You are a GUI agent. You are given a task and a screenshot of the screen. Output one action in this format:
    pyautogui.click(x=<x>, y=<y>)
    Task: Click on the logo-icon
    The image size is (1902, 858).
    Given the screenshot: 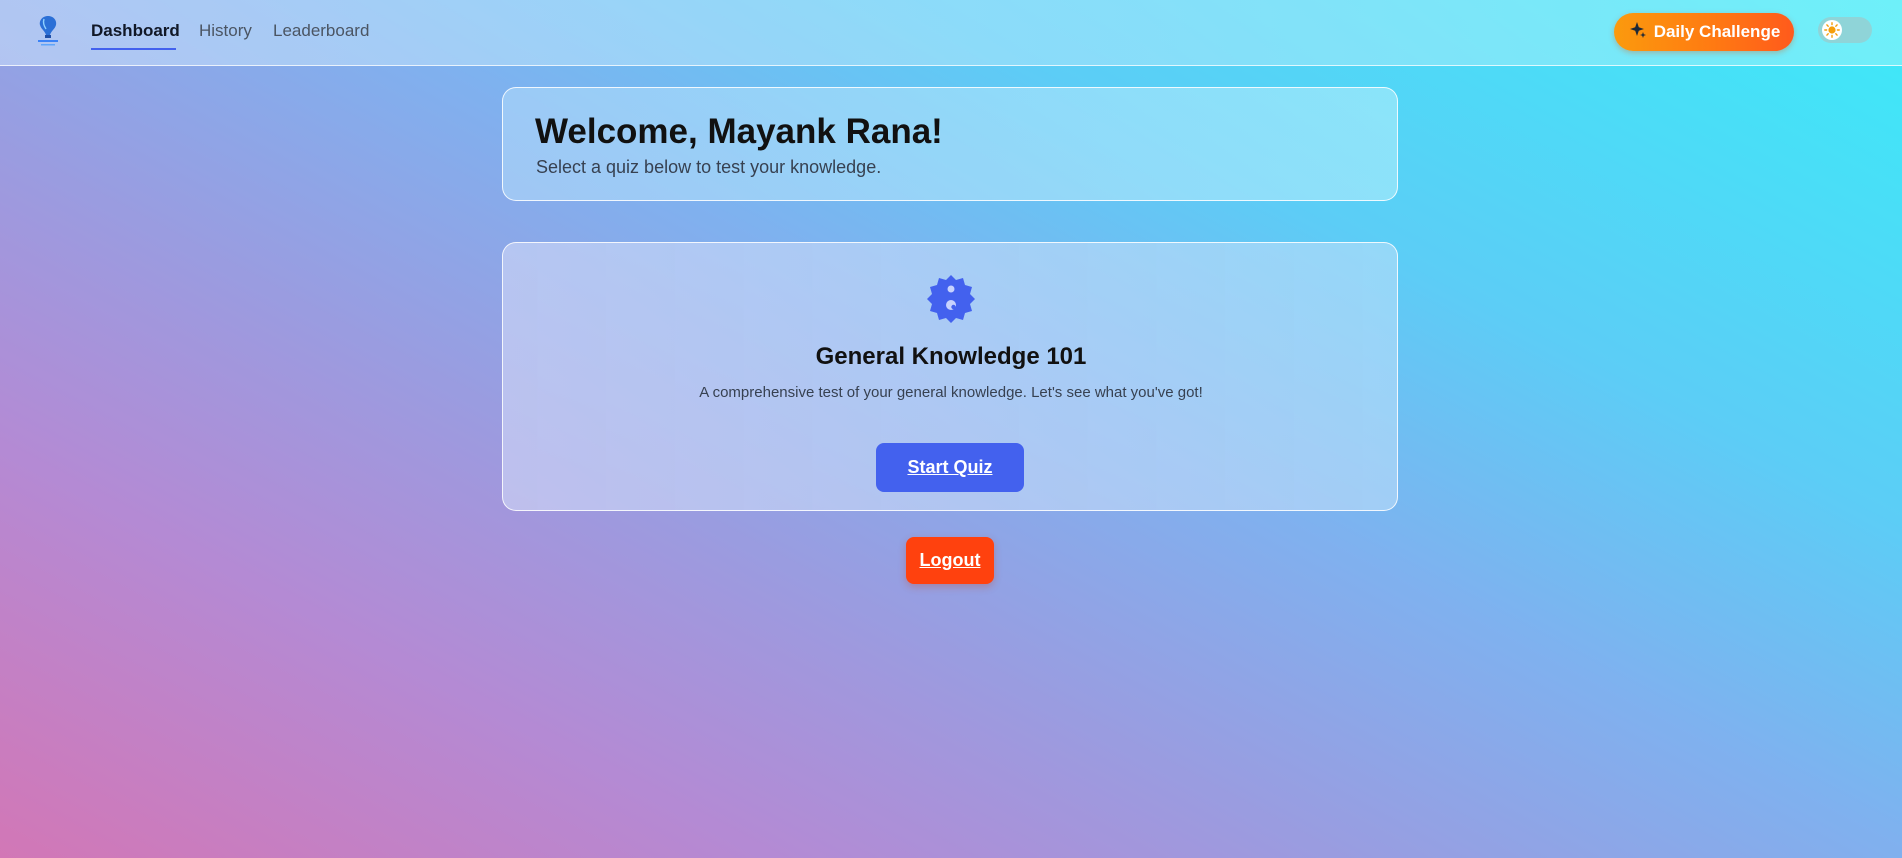 What is the action you would take?
    pyautogui.click(x=48, y=31)
    